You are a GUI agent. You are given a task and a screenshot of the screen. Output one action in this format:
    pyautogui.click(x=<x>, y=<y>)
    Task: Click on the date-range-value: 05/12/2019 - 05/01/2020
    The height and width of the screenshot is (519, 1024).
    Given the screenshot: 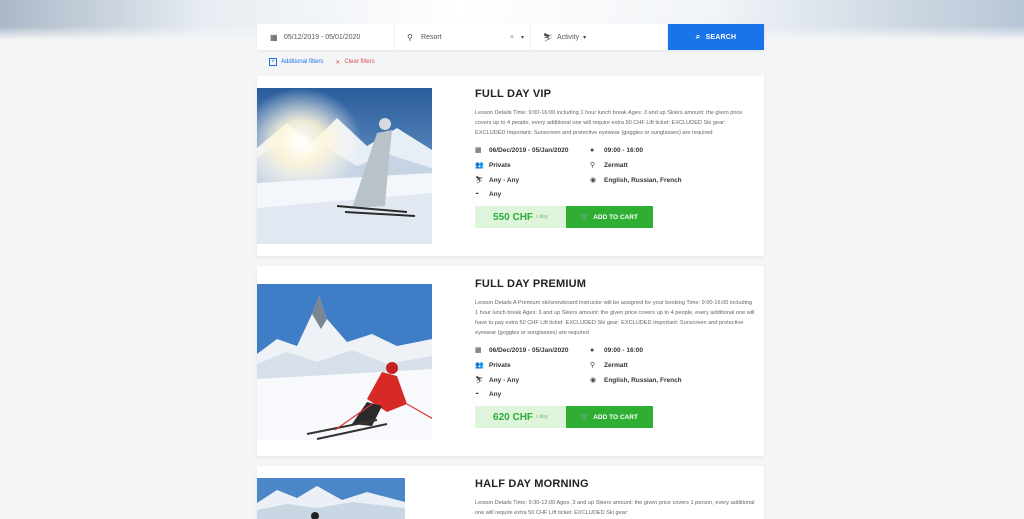 What is the action you would take?
    pyautogui.click(x=322, y=37)
    